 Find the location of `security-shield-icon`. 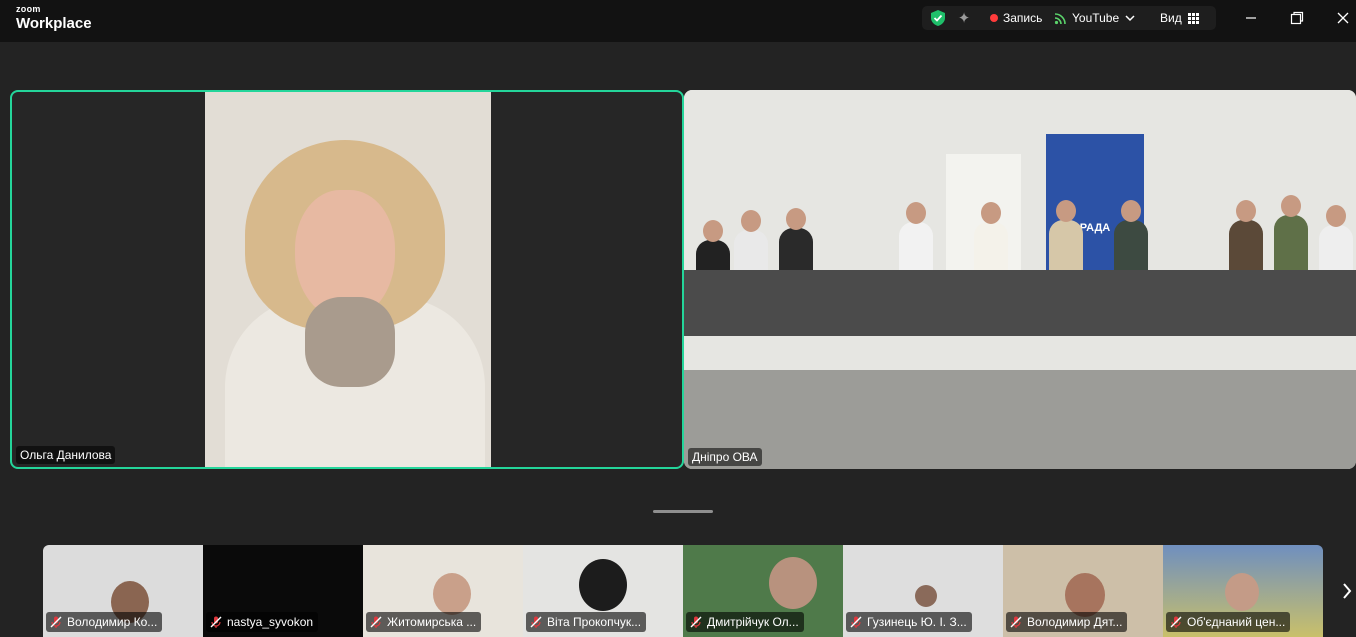

security-shield-icon is located at coordinates (938, 18).